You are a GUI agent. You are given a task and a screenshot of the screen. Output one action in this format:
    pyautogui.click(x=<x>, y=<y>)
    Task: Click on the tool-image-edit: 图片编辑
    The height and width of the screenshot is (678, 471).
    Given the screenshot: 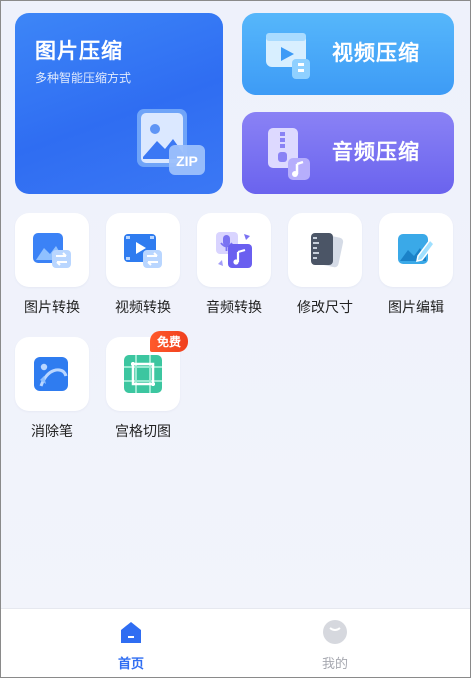 What is the action you would take?
    pyautogui.click(x=416, y=265)
    